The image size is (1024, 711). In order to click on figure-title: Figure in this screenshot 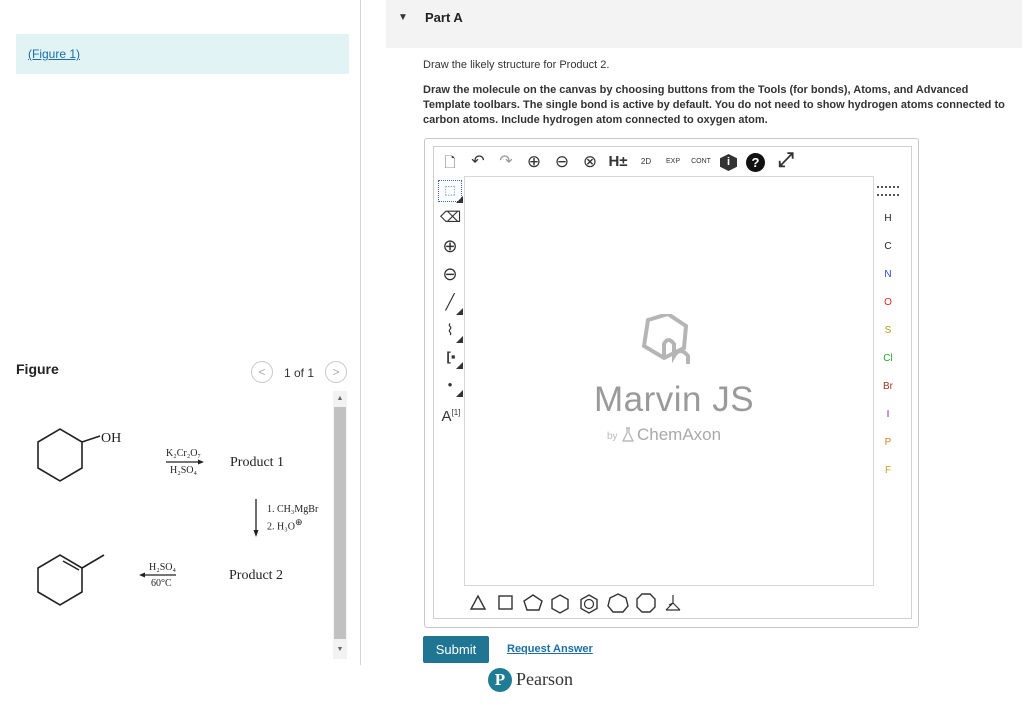, I will do `click(37, 369)`.